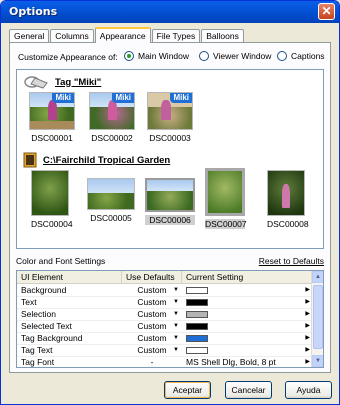 This screenshot has height=405, width=340. Describe the element at coordinates (165, 362) in the screenshot. I see `table-row: Tag Font - MS Shell Dlg, Bold, 8 pt ▶` at that location.